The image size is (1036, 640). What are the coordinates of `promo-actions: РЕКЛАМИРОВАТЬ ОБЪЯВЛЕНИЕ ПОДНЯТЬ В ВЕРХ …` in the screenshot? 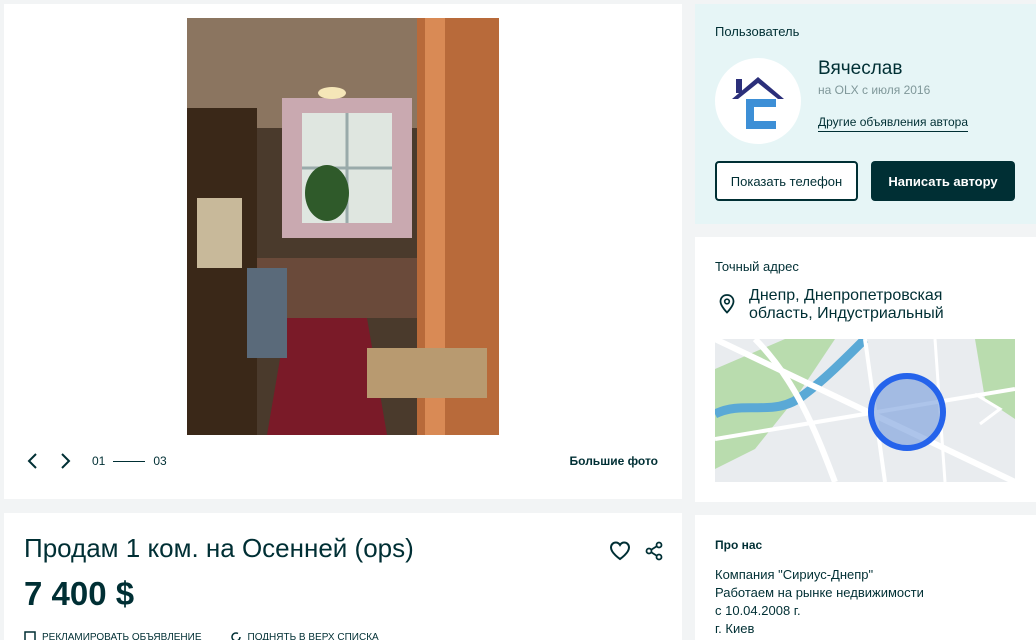 It's located at (201, 635).